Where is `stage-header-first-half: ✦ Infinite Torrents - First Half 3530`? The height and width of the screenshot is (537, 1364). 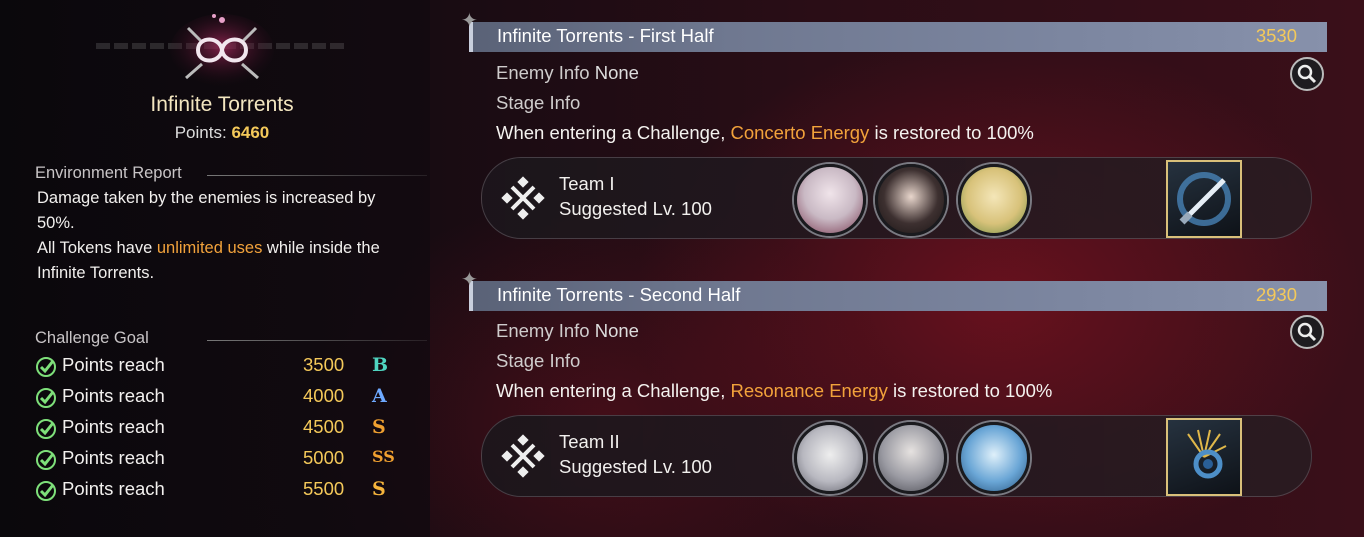
stage-header-first-half: ✦ Infinite Torrents - First Half 3530 is located at coordinates (894, 31).